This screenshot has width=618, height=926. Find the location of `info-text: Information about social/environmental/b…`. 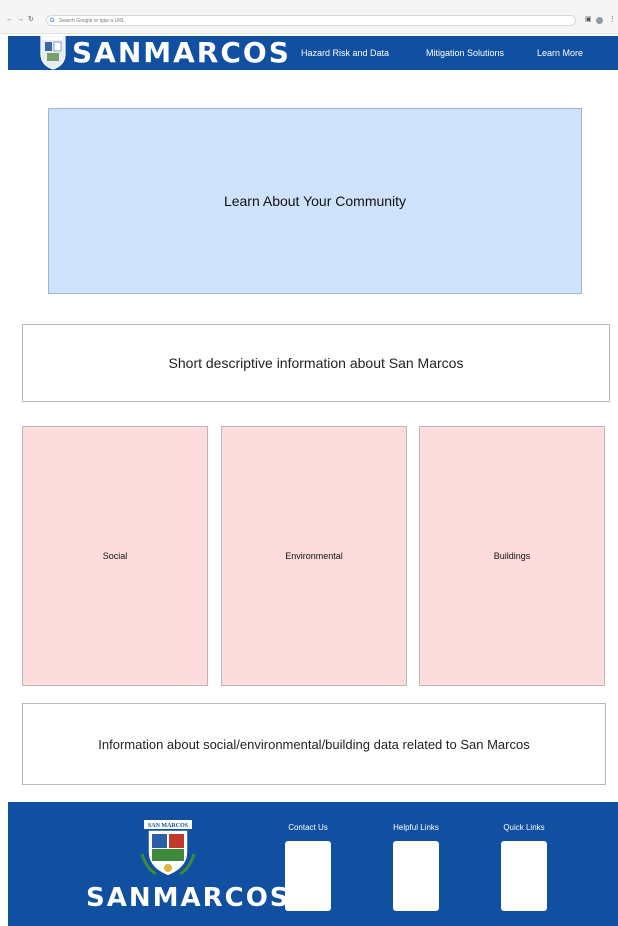

info-text: Information about social/environmental/b… is located at coordinates (314, 744).